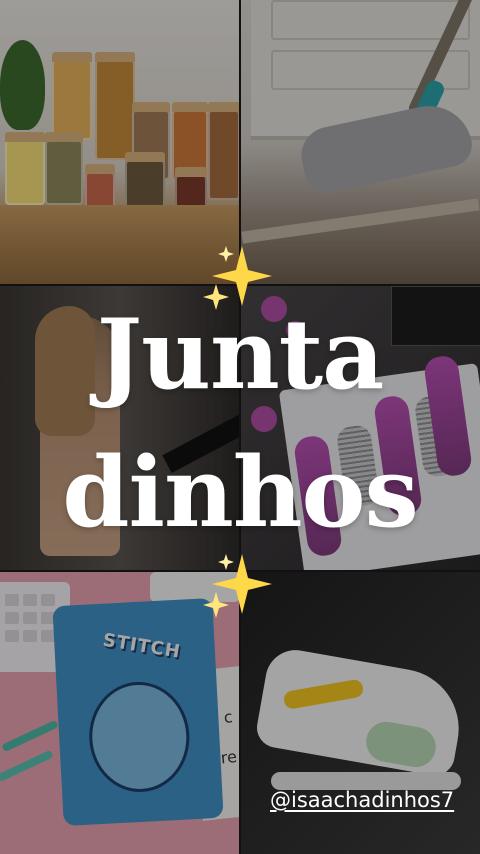  Describe the element at coordinates (442, 58) in the screenshot. I see `mop-pole` at that location.